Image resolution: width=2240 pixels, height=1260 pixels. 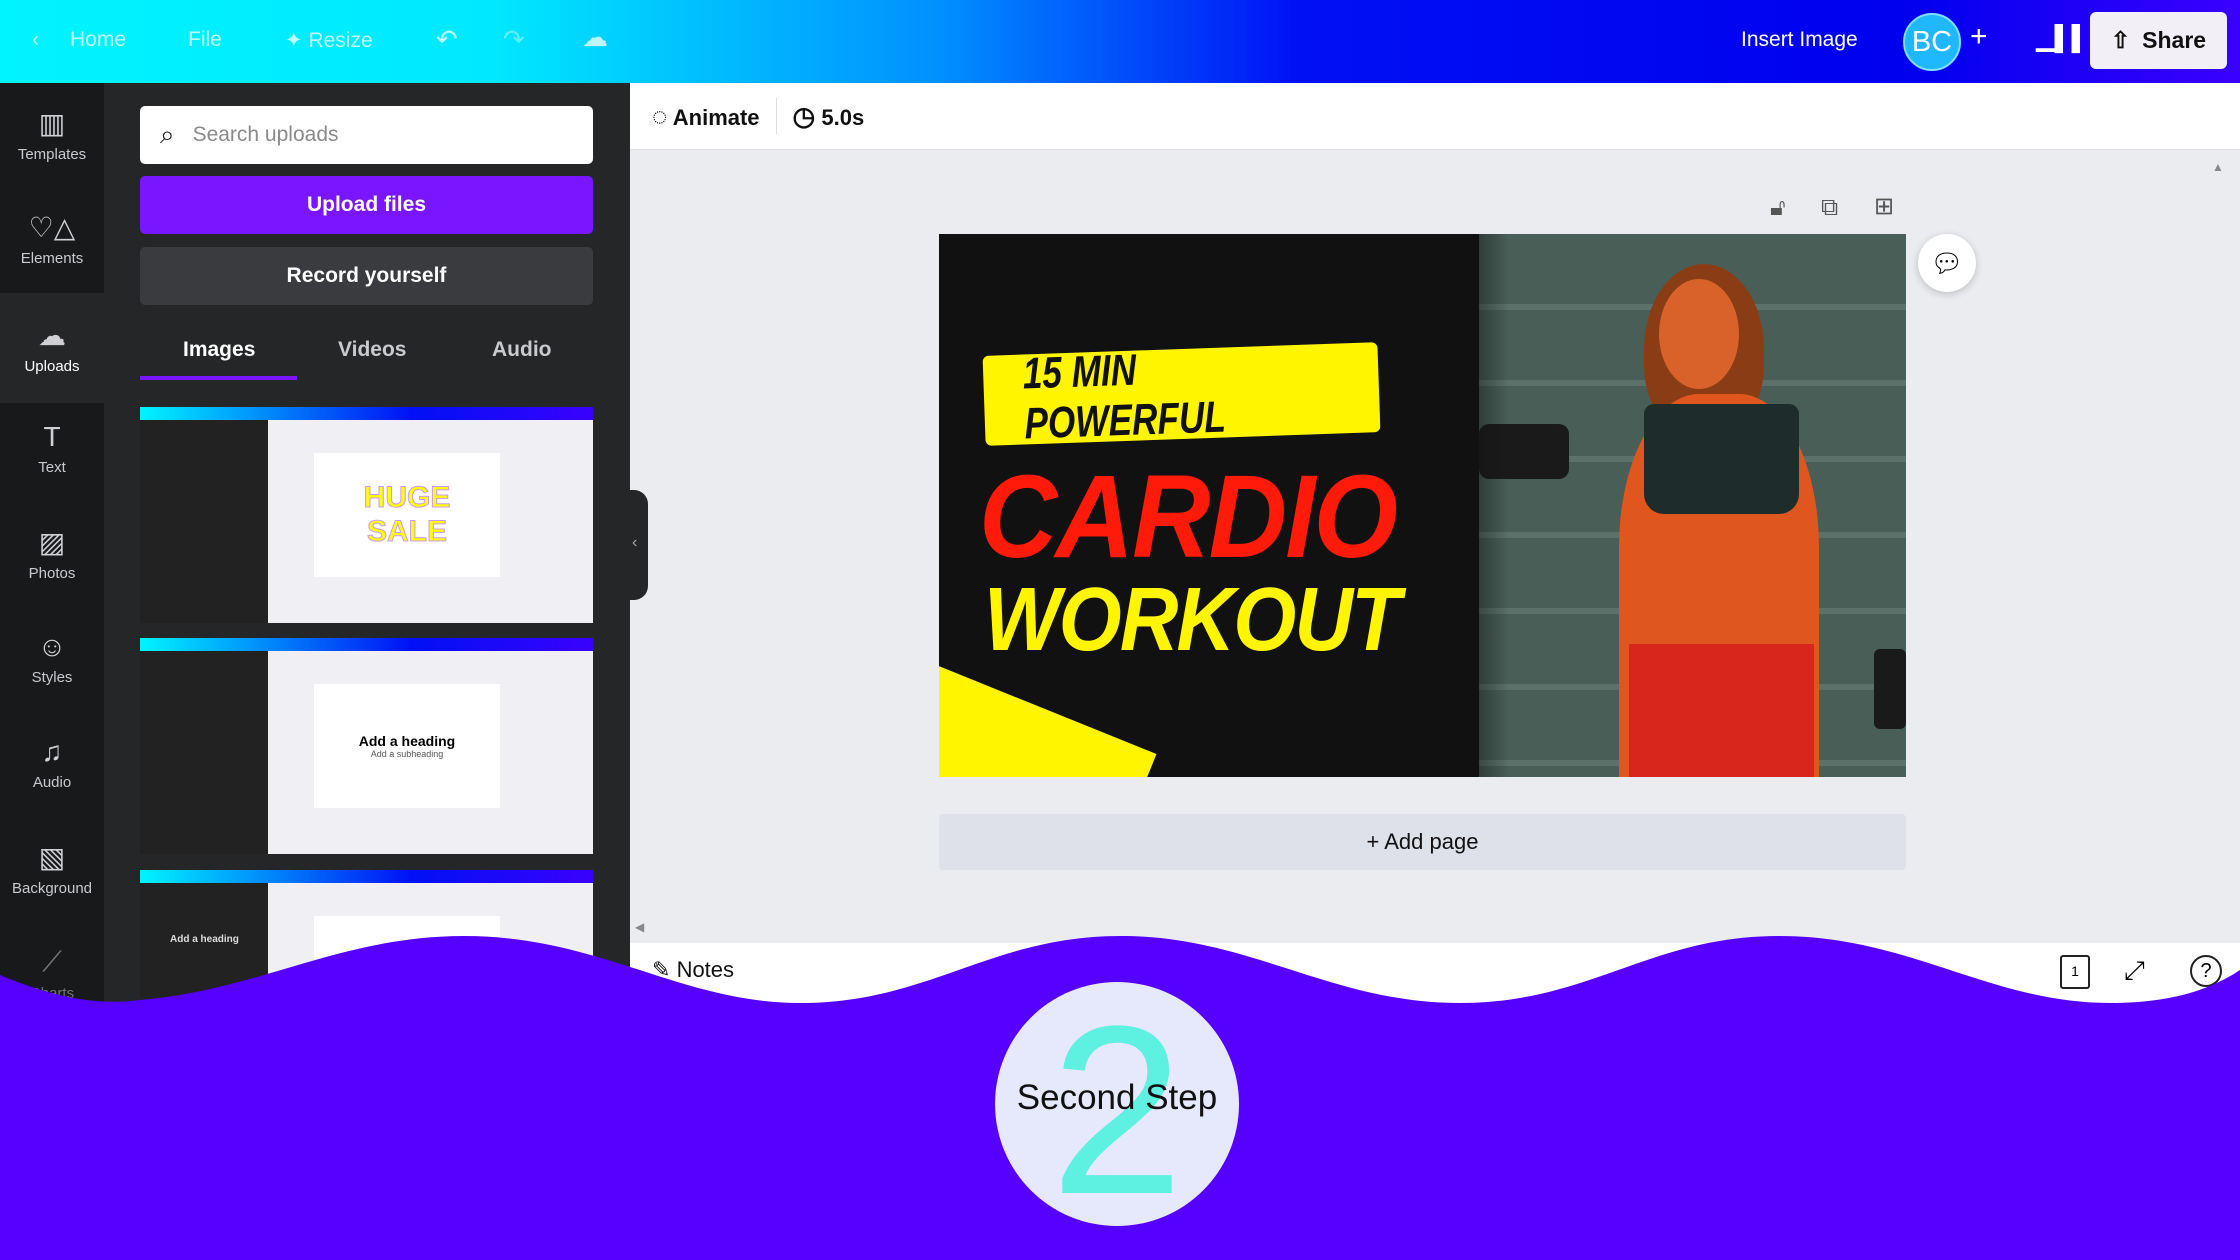 I want to click on redo-icon: ↷, so click(x=514, y=39).